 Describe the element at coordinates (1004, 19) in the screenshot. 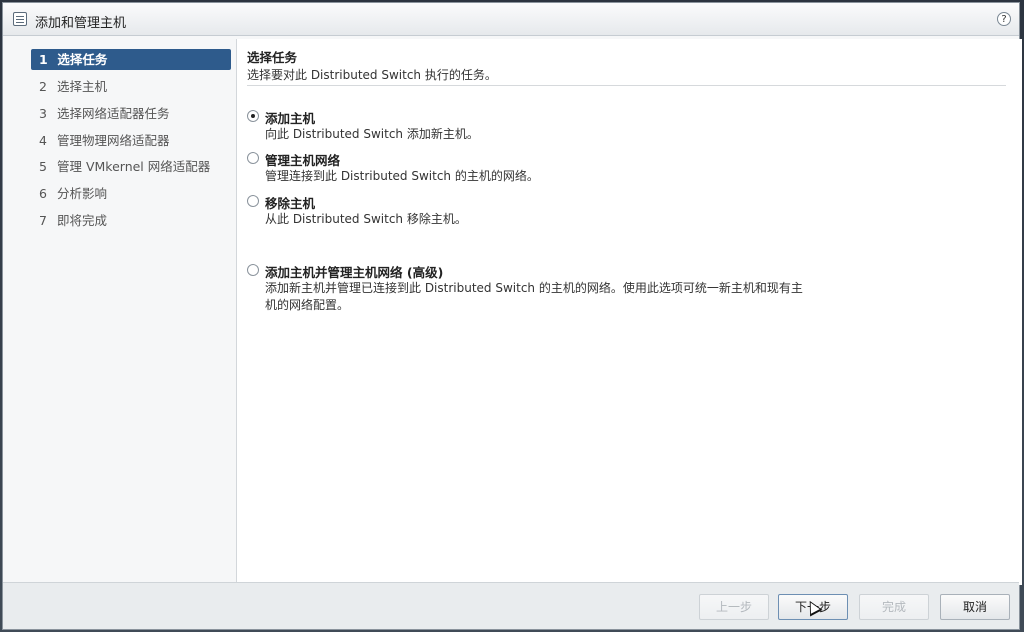

I see `help-icon: ?` at that location.